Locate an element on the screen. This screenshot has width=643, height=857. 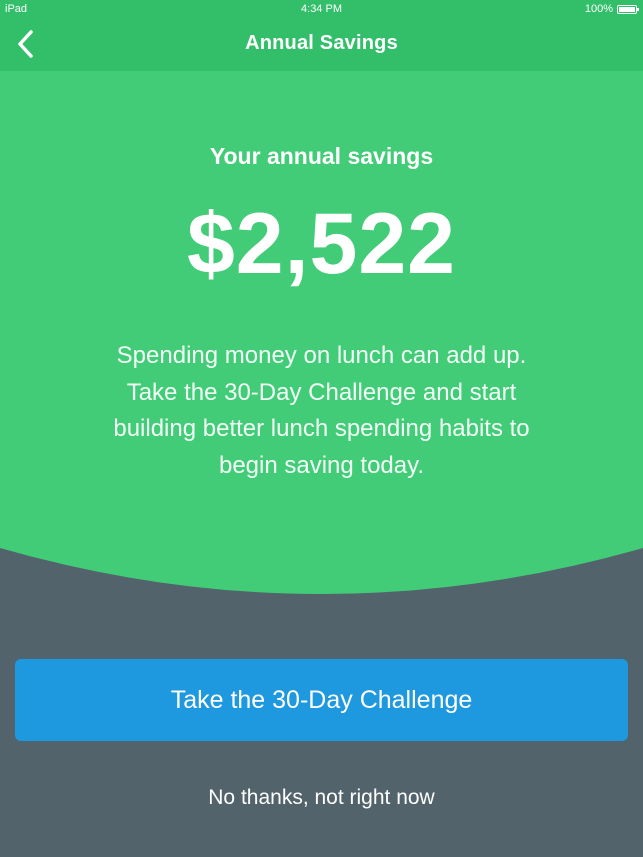
savings-heading: Your annual savings is located at coordinates (321, 156).